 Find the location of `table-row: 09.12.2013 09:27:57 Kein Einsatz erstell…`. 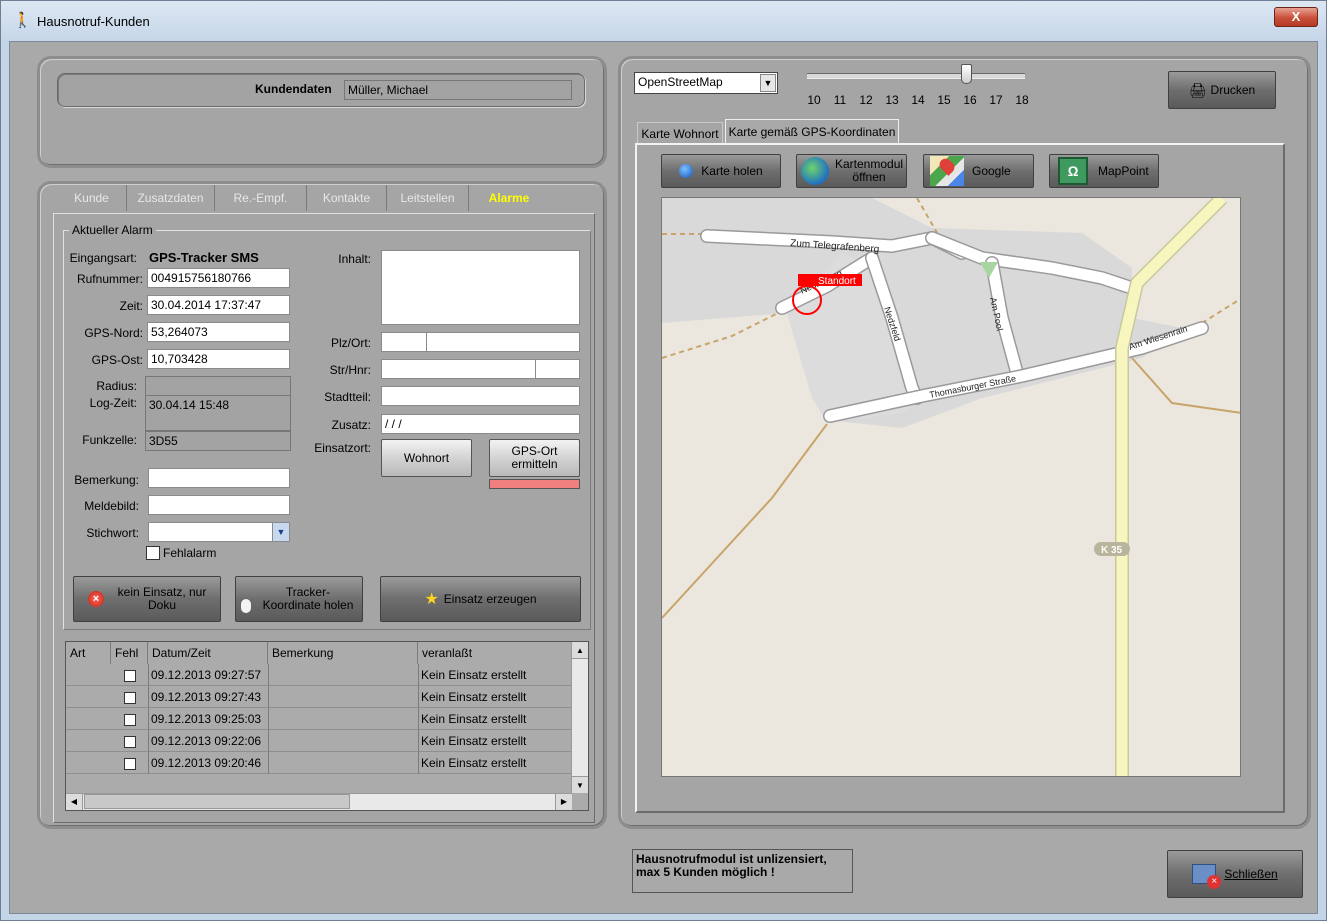

table-row: 09.12.2013 09:27:57 Kein Einsatz erstell… is located at coordinates (319, 675).